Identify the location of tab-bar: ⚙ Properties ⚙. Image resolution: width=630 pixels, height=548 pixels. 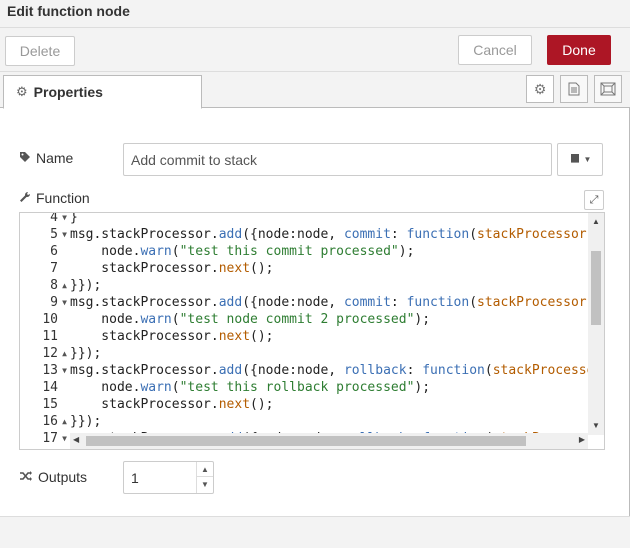
(315, 90).